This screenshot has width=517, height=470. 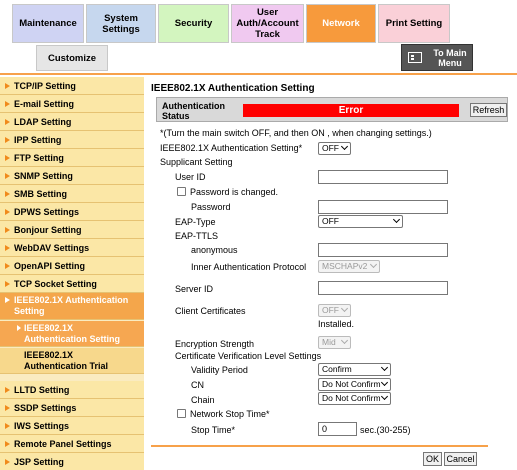 I want to click on sidebar-item-jsp: JSP Setting, so click(x=72, y=461).